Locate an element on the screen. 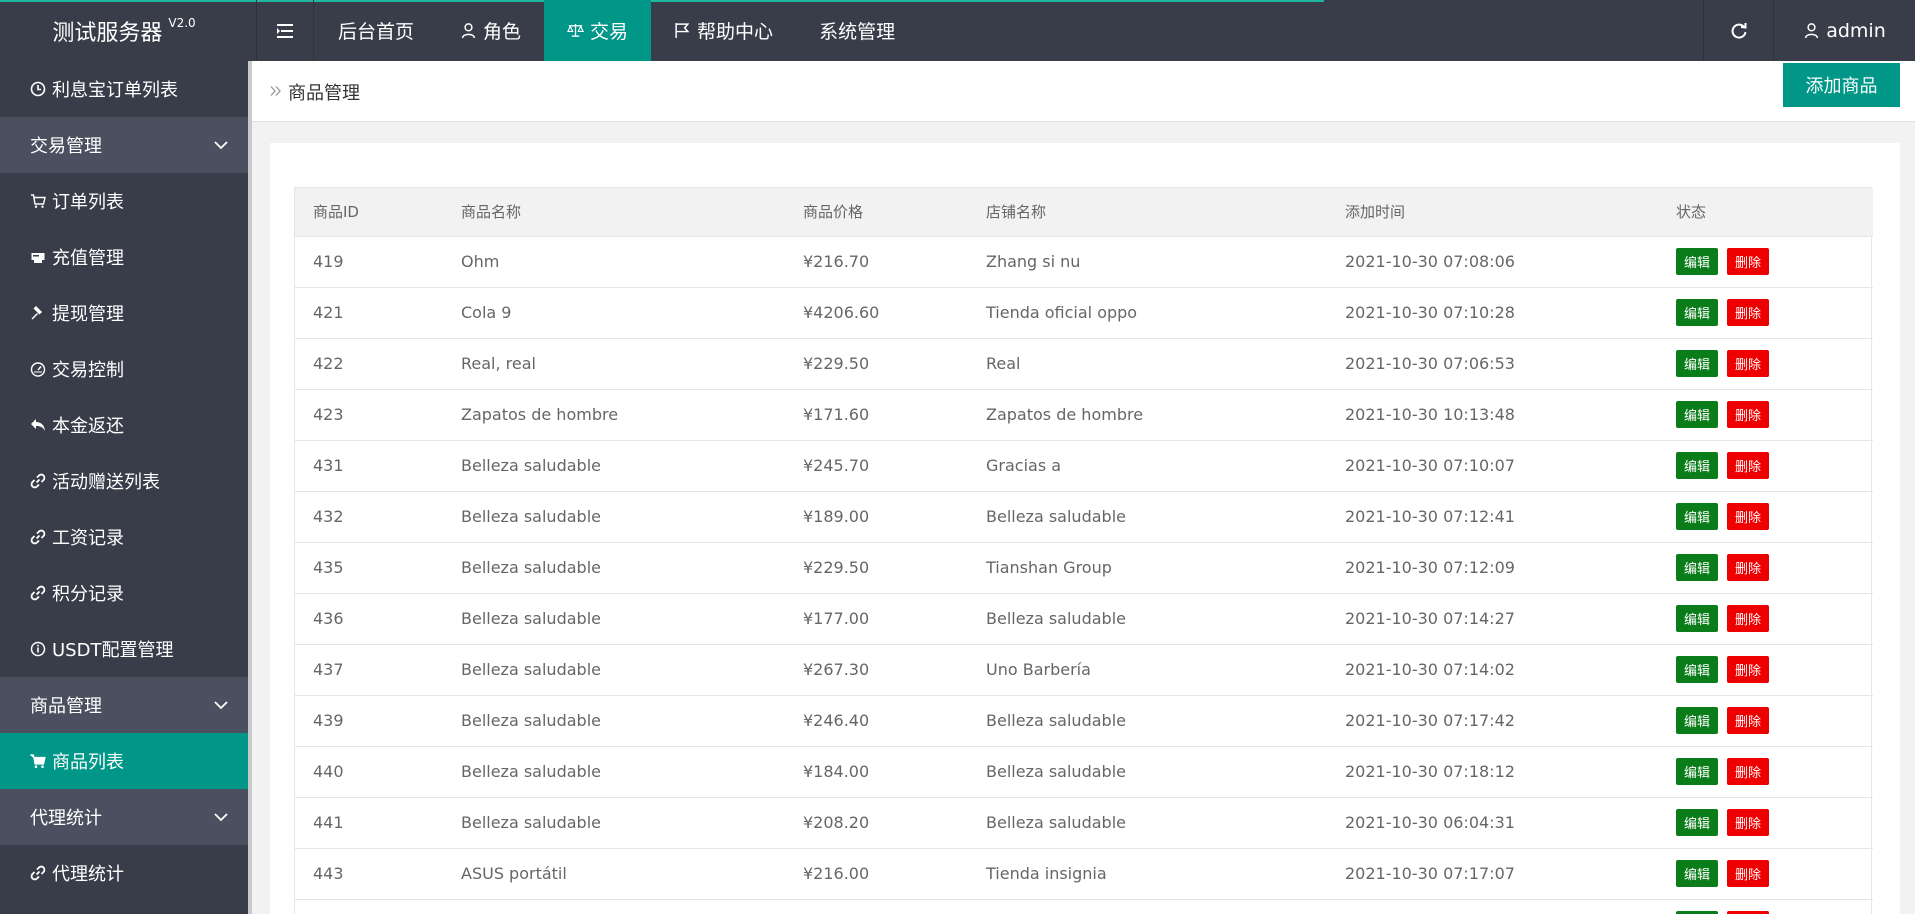 Image resolution: width=1915 pixels, height=914 pixels. cell-price: ¥246.40 is located at coordinates (836, 720).